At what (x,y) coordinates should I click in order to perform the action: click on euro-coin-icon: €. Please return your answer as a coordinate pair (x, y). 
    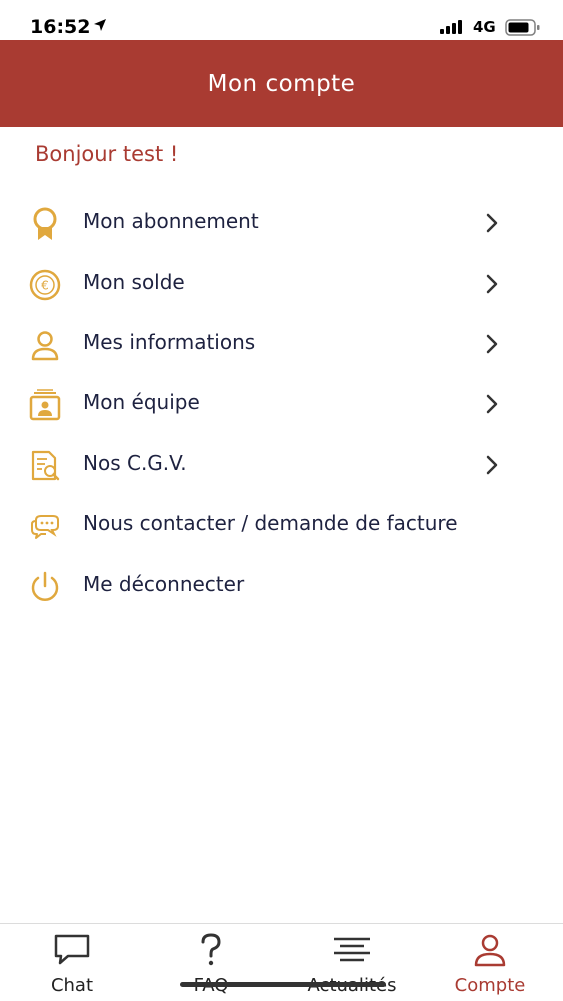
    Looking at the image, I should click on (45, 285).